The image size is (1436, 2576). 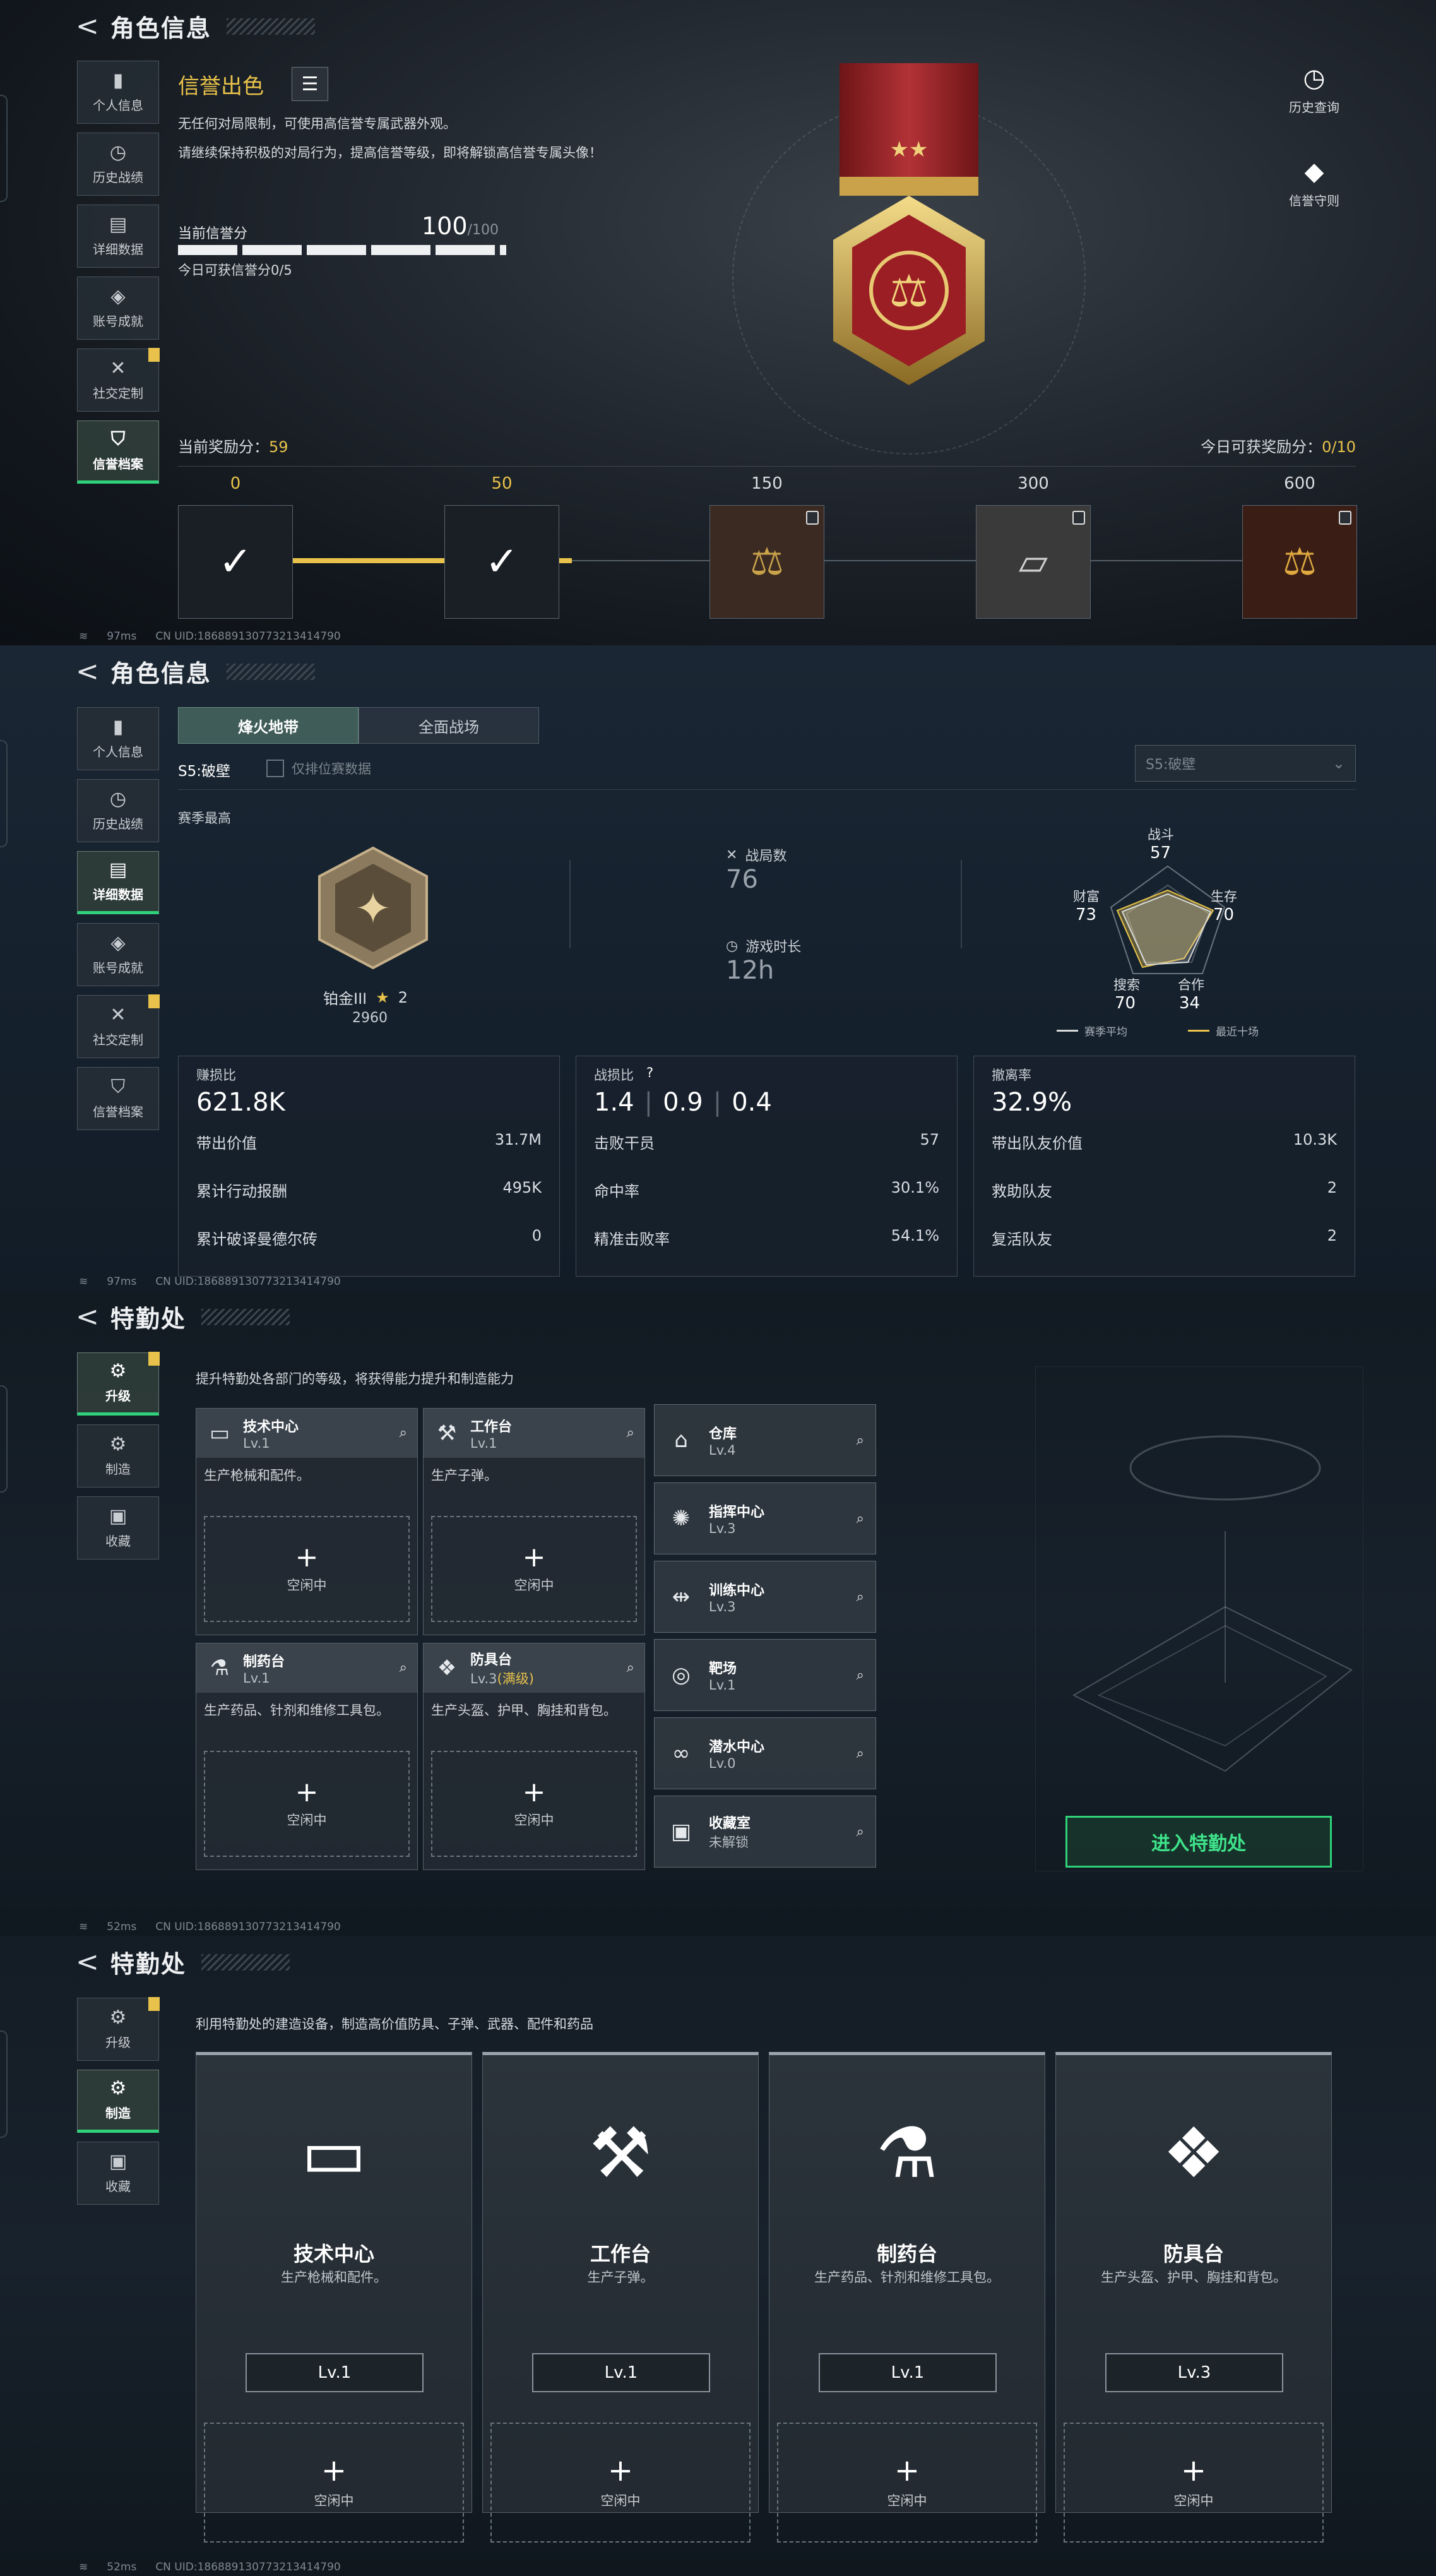 I want to click on reward-tile: 600 ⚖, so click(x=1299, y=546).